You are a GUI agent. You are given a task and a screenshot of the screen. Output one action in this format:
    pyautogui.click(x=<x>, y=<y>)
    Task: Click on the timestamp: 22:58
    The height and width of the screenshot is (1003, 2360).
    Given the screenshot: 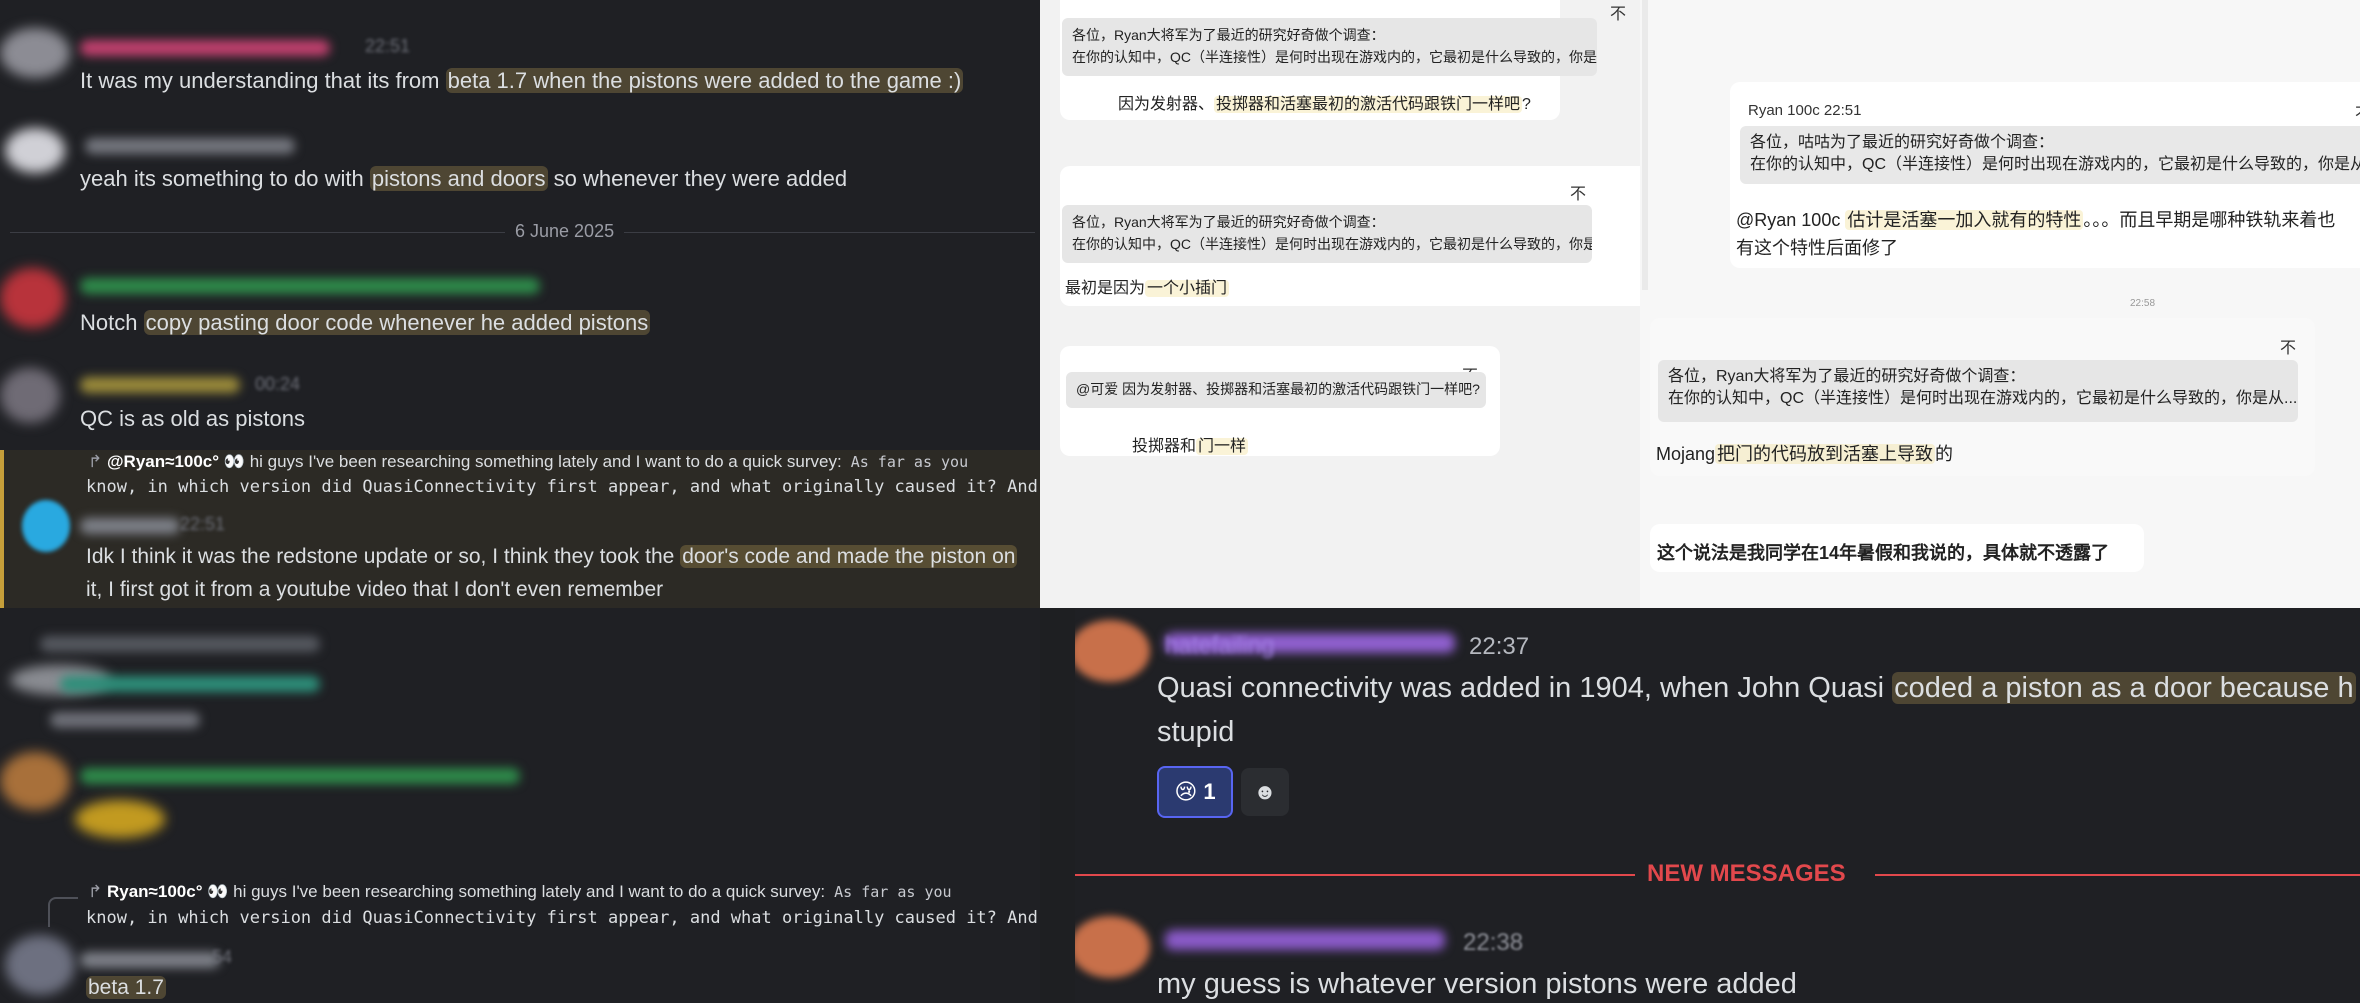 What is the action you would take?
    pyautogui.click(x=2143, y=303)
    